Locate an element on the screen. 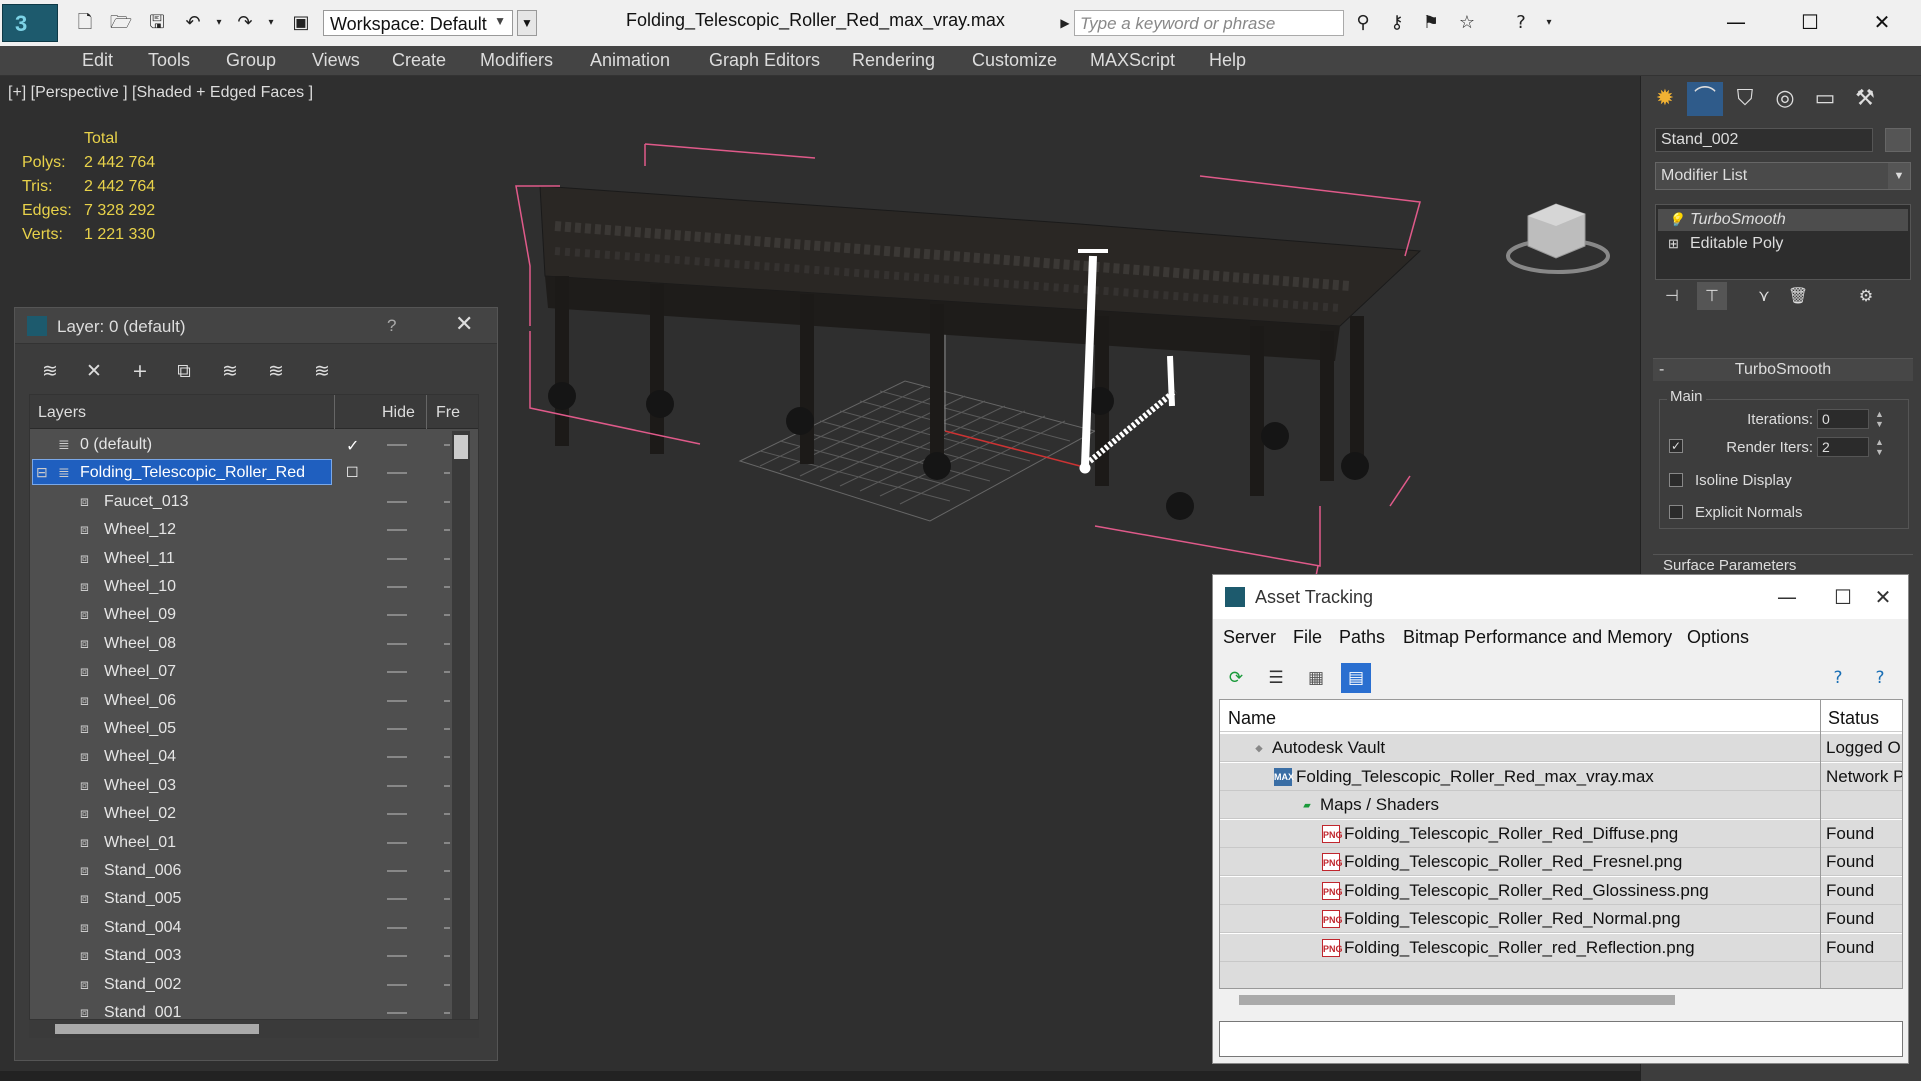 This screenshot has width=1921, height=1081. asset-row: ◆ Autodesk Vault Logged O is located at coordinates (1561, 748).